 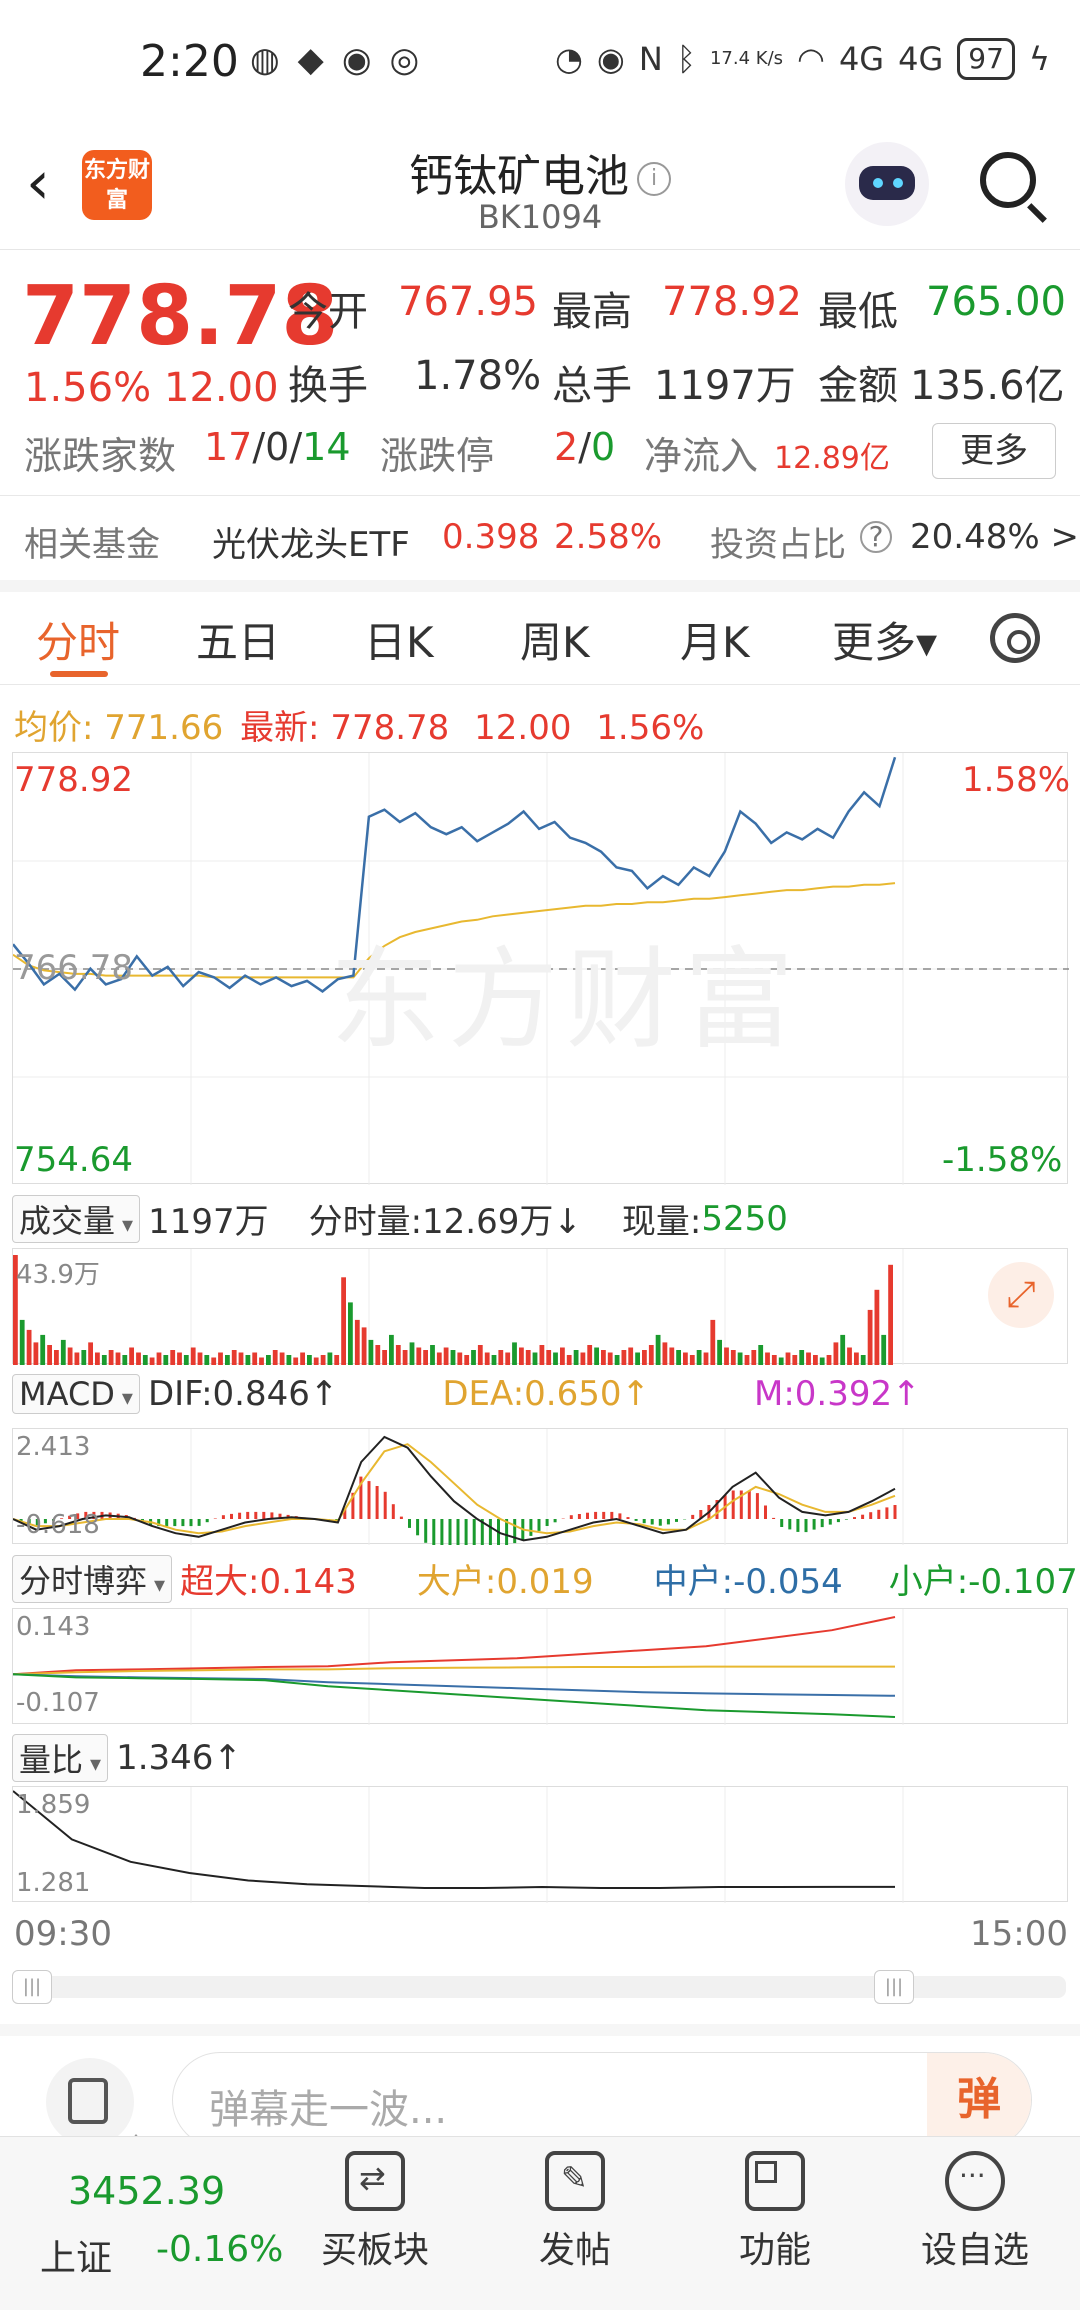 What do you see at coordinates (76, 1218) in the screenshot?
I see `volume-selector: 成交量` at bounding box center [76, 1218].